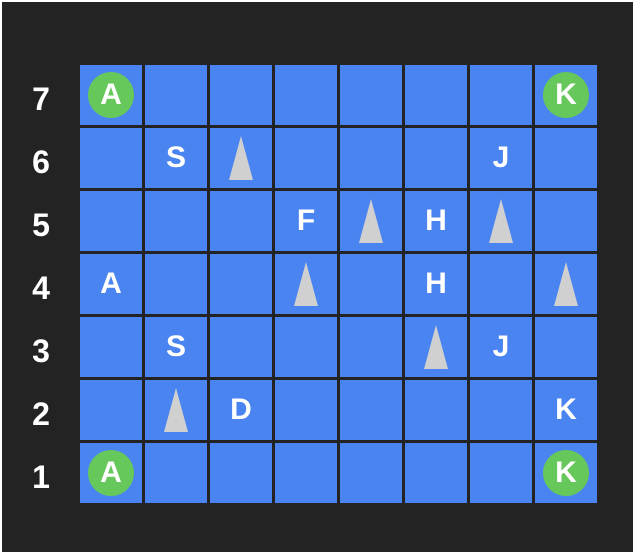  What do you see at coordinates (41, 225) in the screenshot?
I see `row-label: 5` at bounding box center [41, 225].